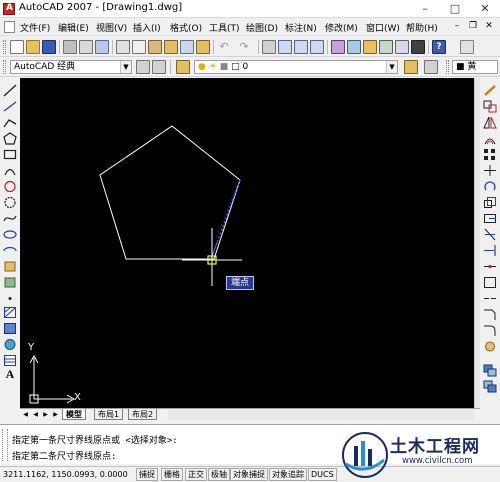  What do you see at coordinates (244, 47) in the screenshot?
I see `redo-icon: ↷` at bounding box center [244, 47].